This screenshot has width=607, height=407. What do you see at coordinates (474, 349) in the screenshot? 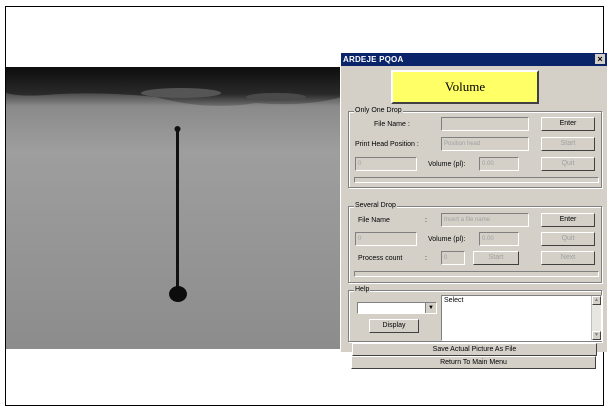
I see `save-picture-button: Save Actual Picture As File` at bounding box center [474, 349].